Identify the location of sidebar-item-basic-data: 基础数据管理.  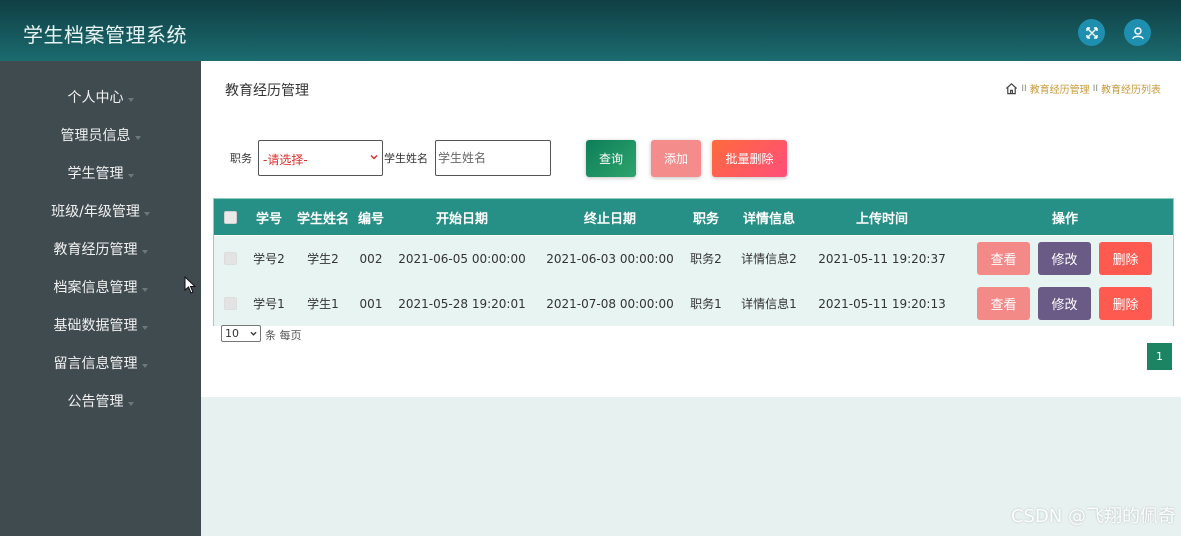
(100, 325).